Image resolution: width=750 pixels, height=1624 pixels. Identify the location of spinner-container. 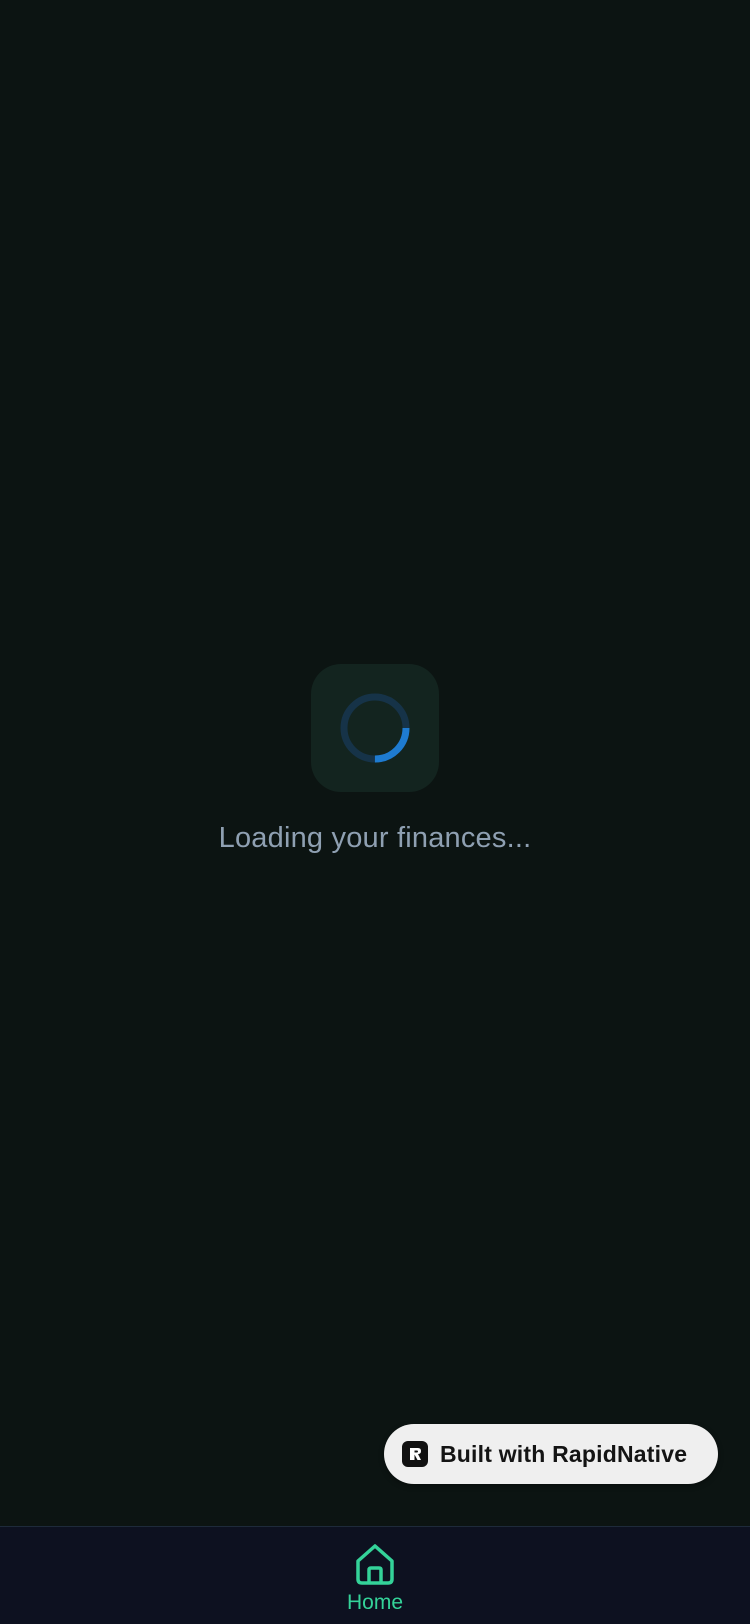
(375, 728).